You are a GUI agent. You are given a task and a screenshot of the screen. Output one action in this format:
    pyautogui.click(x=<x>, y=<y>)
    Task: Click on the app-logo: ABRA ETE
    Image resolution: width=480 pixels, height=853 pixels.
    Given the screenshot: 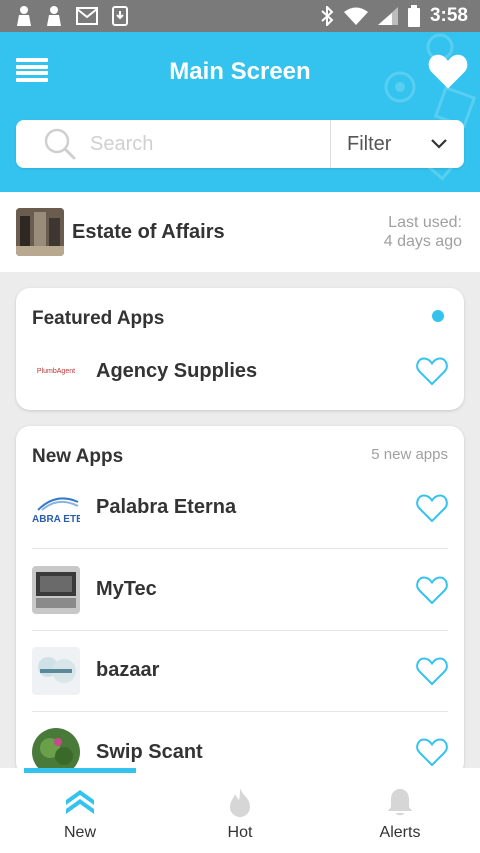 What is the action you would take?
    pyautogui.click(x=56, y=507)
    